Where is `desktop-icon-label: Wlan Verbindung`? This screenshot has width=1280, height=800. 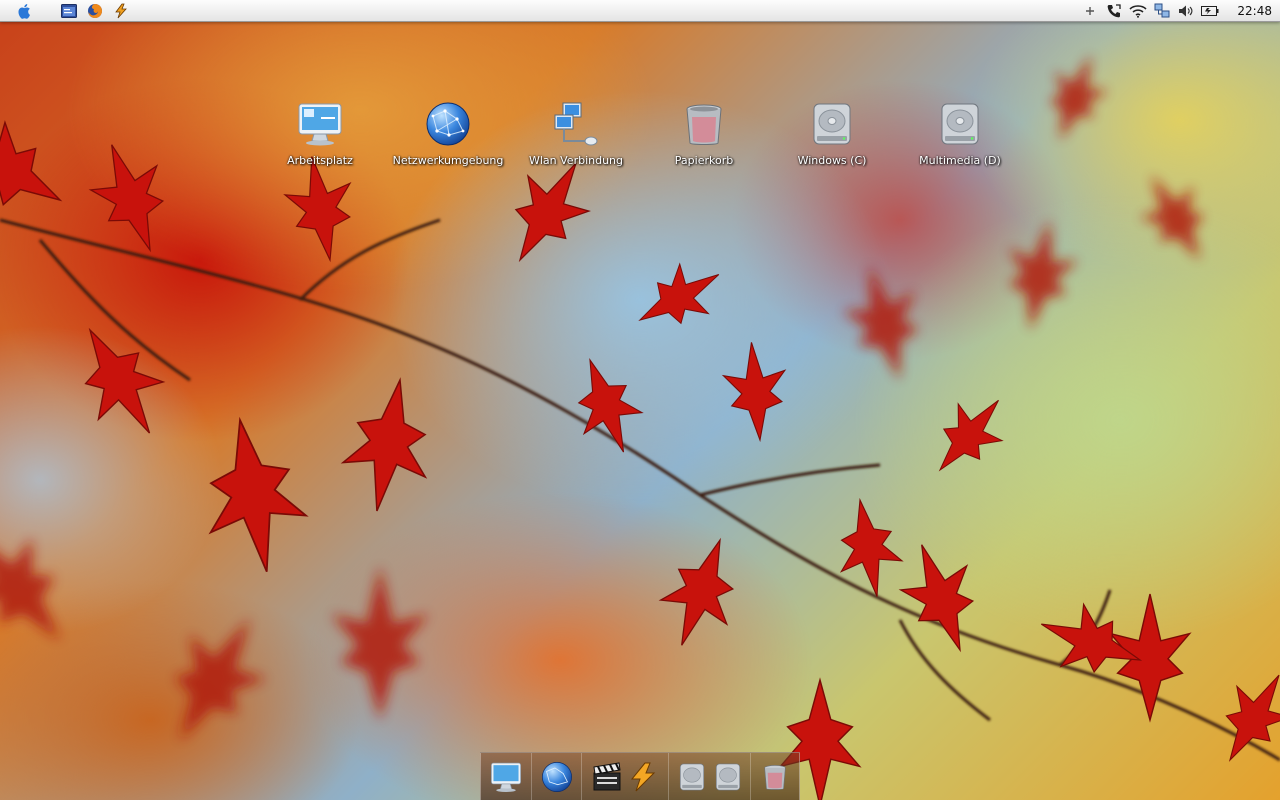
desktop-icon-label: Wlan Verbindung is located at coordinates (576, 160).